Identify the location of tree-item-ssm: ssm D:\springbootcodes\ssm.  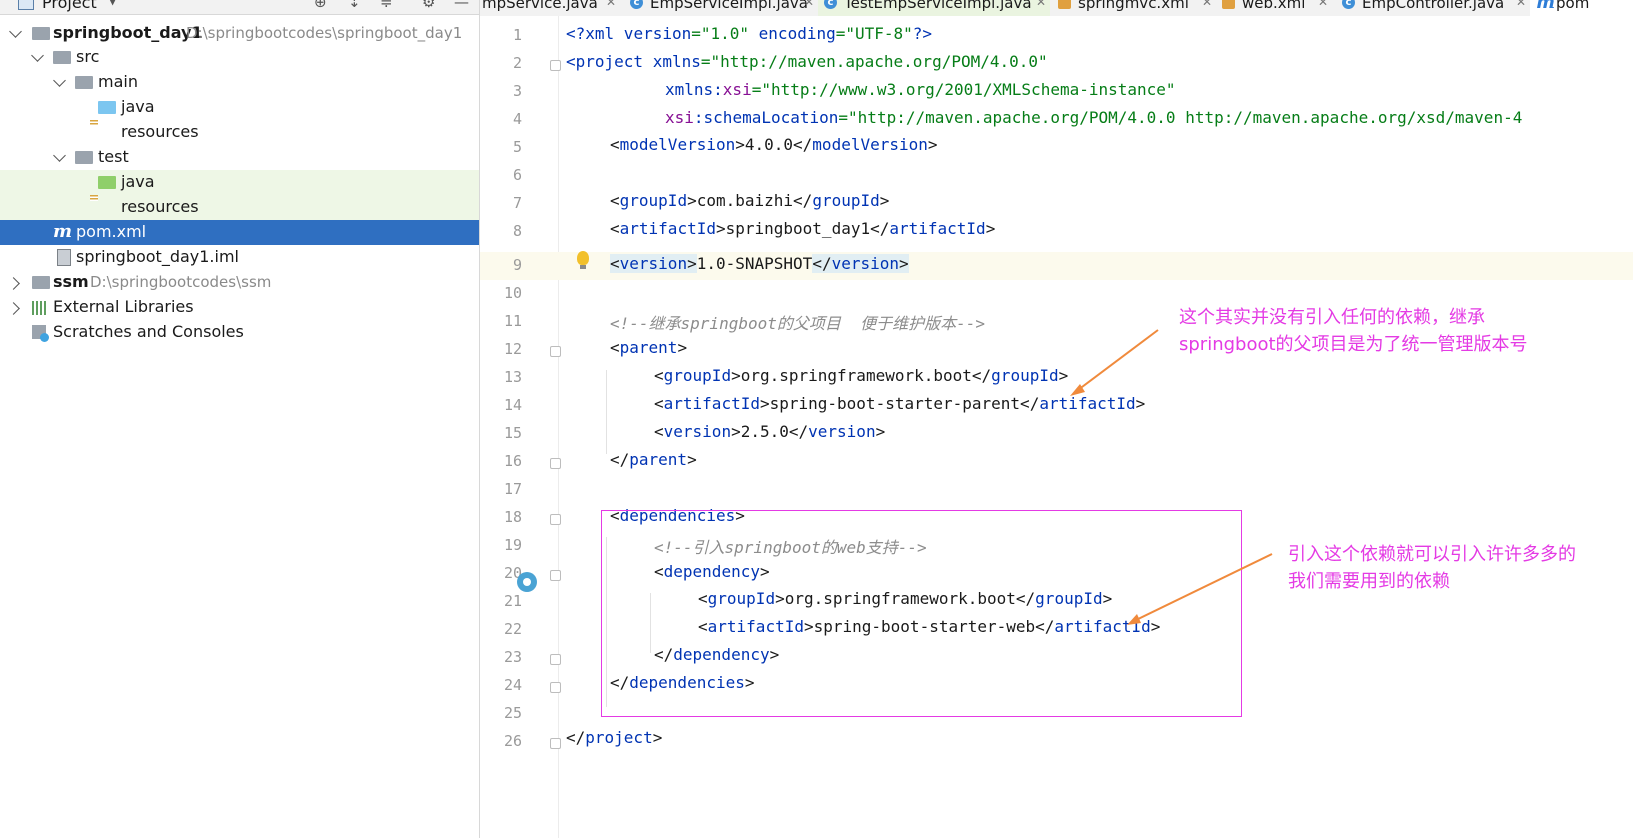
(239, 282).